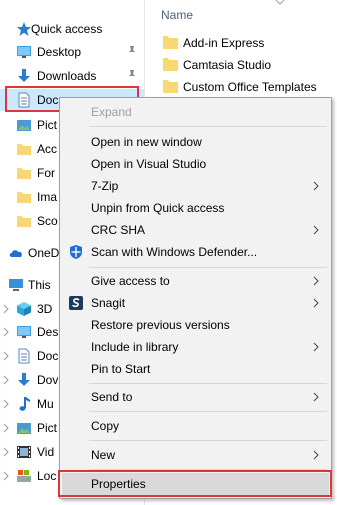  What do you see at coordinates (177, 15) in the screenshot?
I see `name-column-header: Name` at bounding box center [177, 15].